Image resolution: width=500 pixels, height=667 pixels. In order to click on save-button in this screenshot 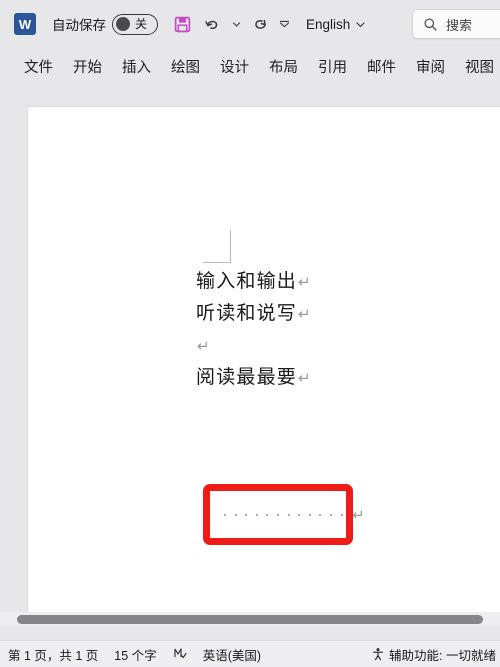, I will do `click(182, 24)`.